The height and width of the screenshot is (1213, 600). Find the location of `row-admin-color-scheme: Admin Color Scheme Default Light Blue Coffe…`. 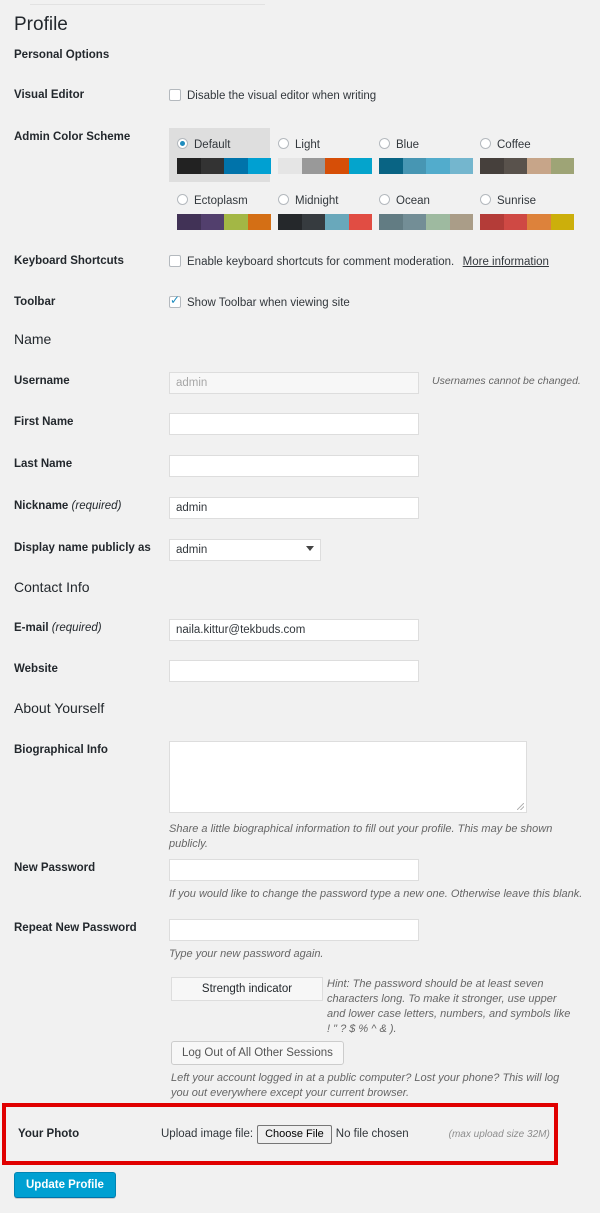

row-admin-color-scheme: Admin Color Scheme Default Light Blue Coffe… is located at coordinates (300, 184).